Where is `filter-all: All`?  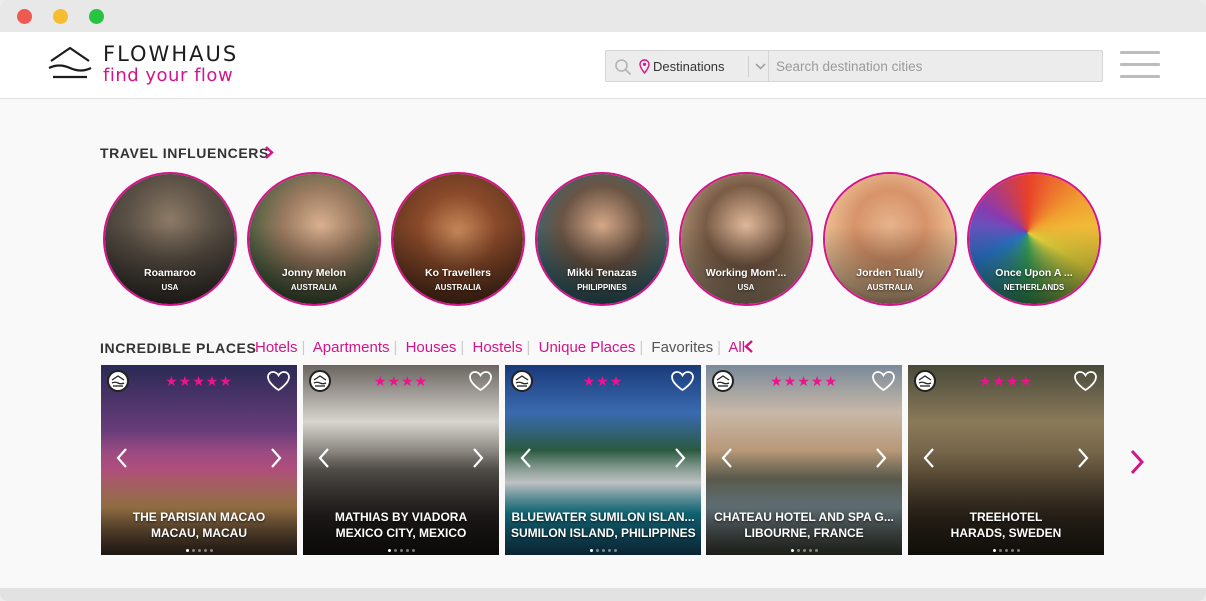
filter-all: All is located at coordinates (736, 347).